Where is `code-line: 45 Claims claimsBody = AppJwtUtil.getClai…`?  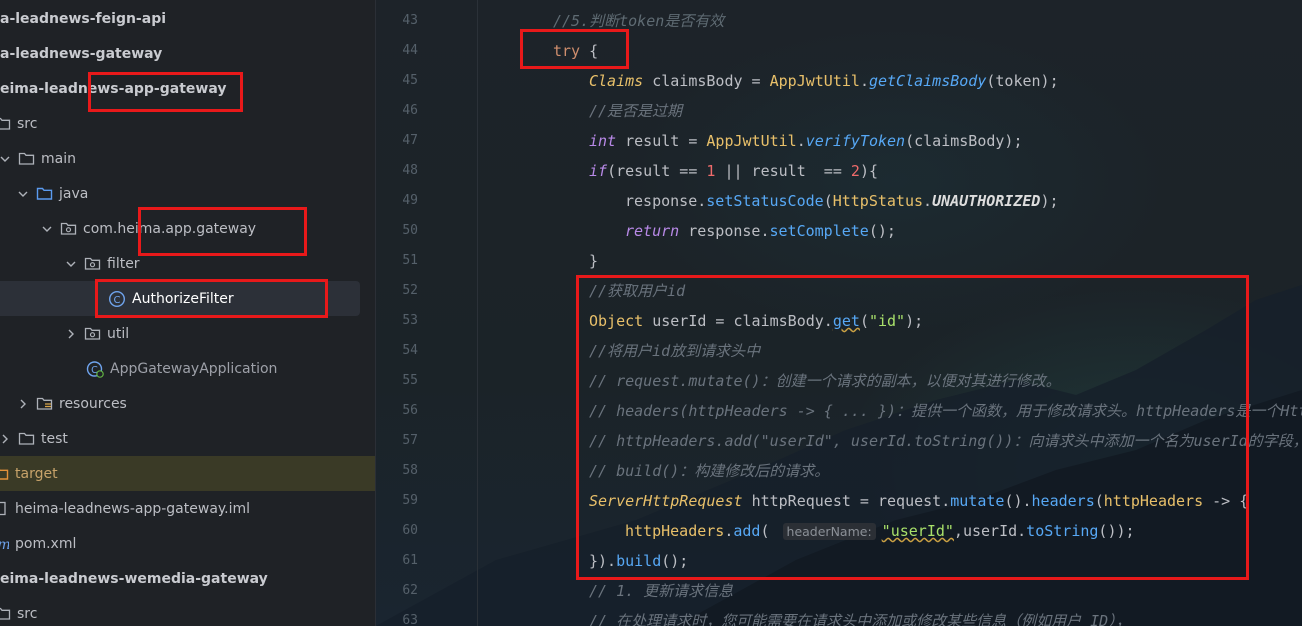 code-line: 45 Claims claimsBody = AppJwtUtil.getClai… is located at coordinates (839, 81).